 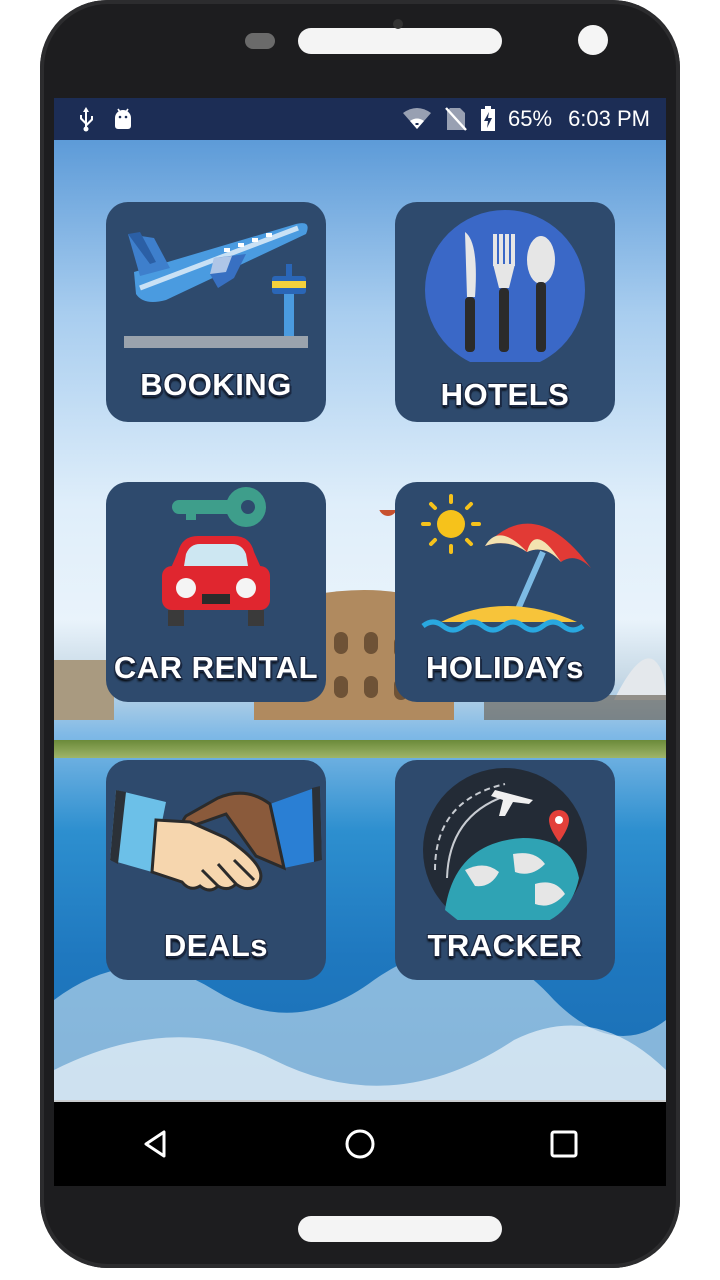 I want to click on sensor-dot, so click(x=398, y=24).